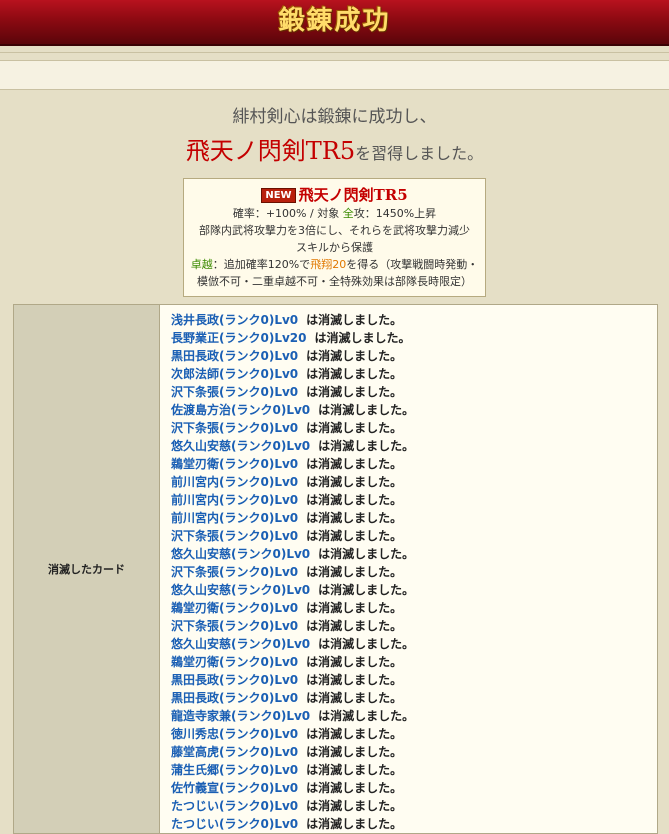 Image resolution: width=669 pixels, height=834 pixels. I want to click on consumed-card-row: 佐渡島方治(ランク0)Lv0 は消滅しました。, so click(406, 410).